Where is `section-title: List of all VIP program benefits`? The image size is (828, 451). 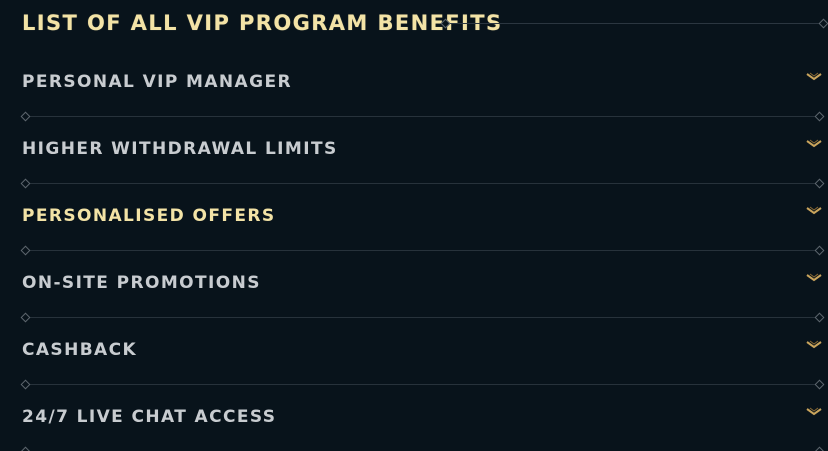
section-title: List of all VIP program benefits is located at coordinates (262, 23).